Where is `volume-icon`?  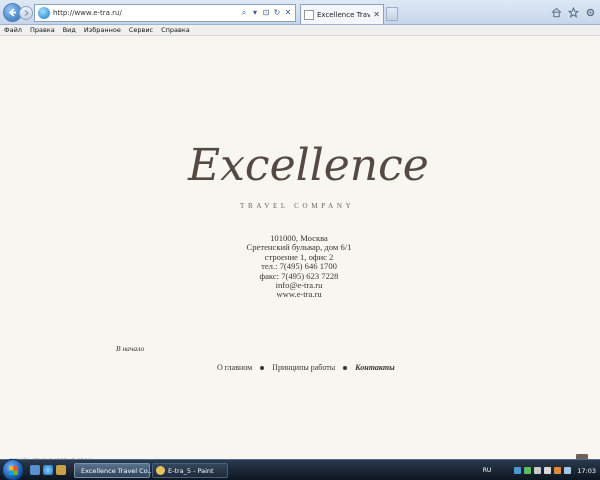 volume-icon is located at coordinates (538, 470).